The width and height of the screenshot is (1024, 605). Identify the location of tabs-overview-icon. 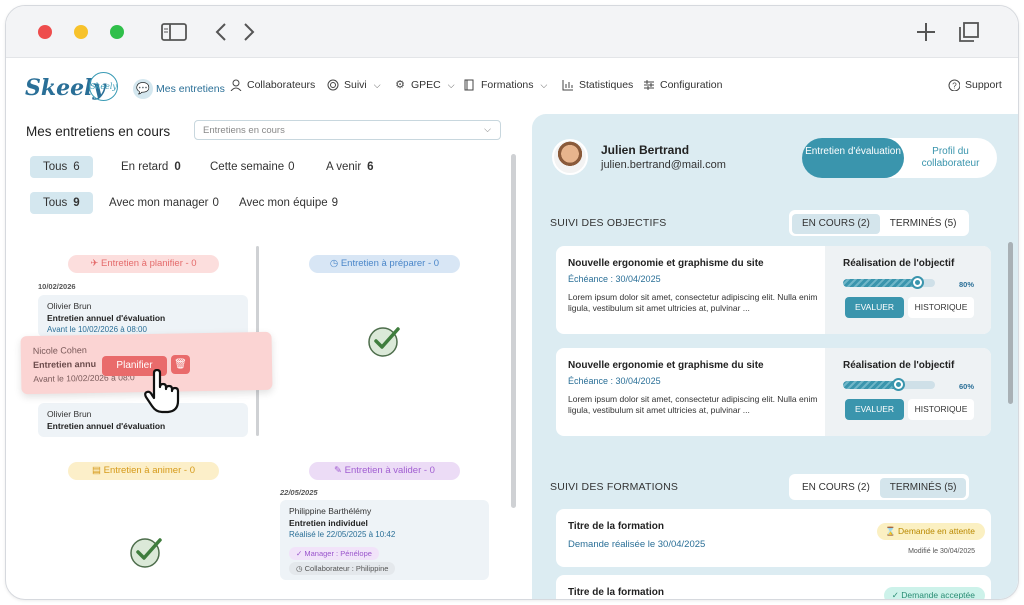
(969, 32).